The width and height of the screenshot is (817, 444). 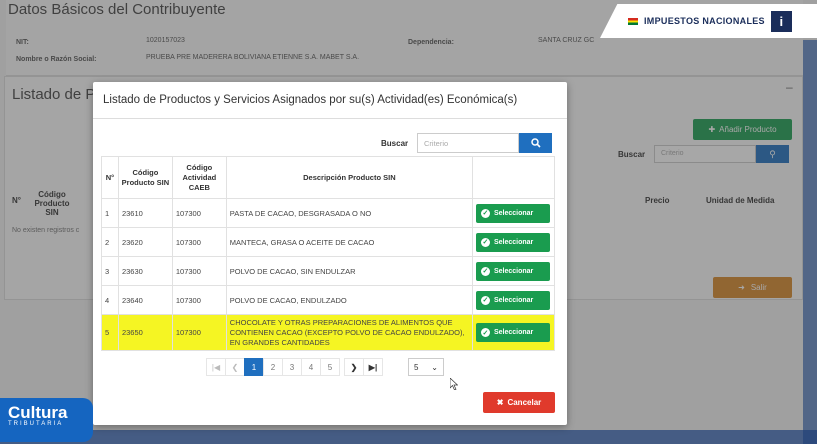 I want to click on col-caeb: Código Actividad CAEB, so click(x=199, y=177).